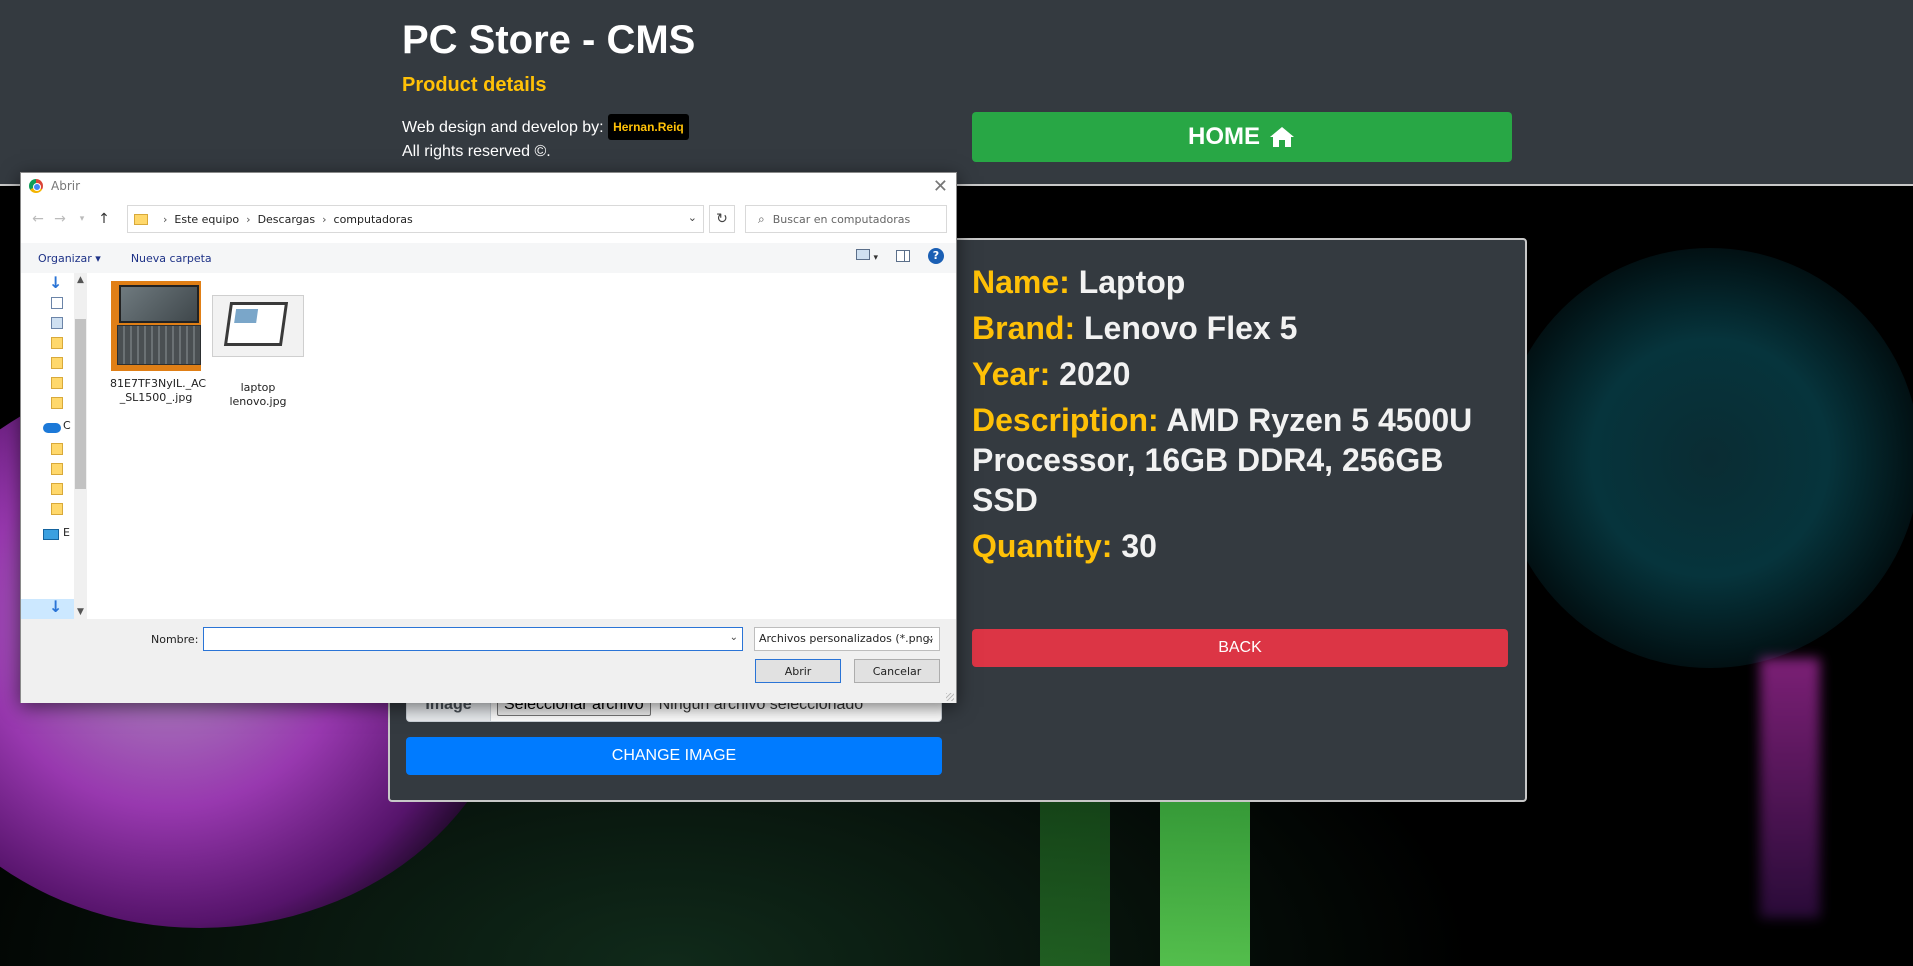 This screenshot has height=966, width=1913. Describe the element at coordinates (474, 85) in the screenshot. I see `page-subtitle: Product details` at that location.